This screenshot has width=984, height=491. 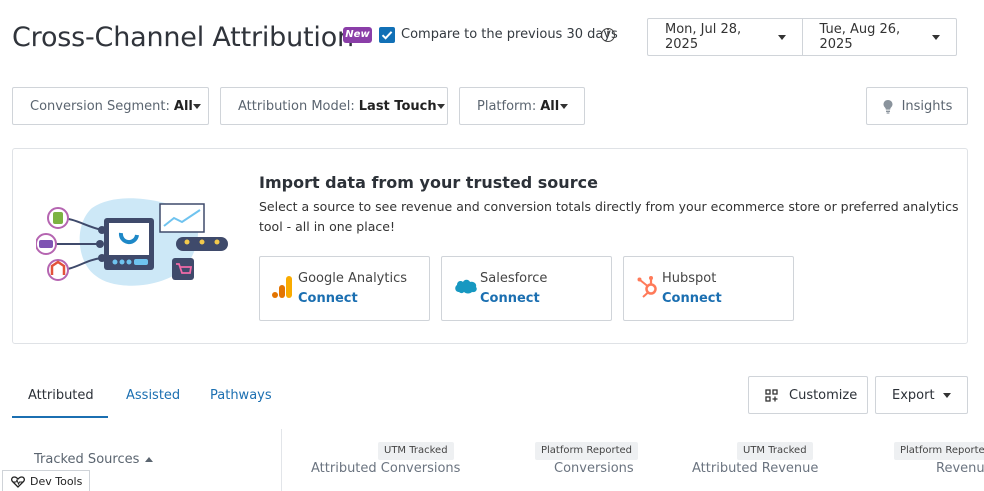 What do you see at coordinates (703, 37) in the screenshot?
I see `start-date-value: Mon, Jul 28, 2025` at bounding box center [703, 37].